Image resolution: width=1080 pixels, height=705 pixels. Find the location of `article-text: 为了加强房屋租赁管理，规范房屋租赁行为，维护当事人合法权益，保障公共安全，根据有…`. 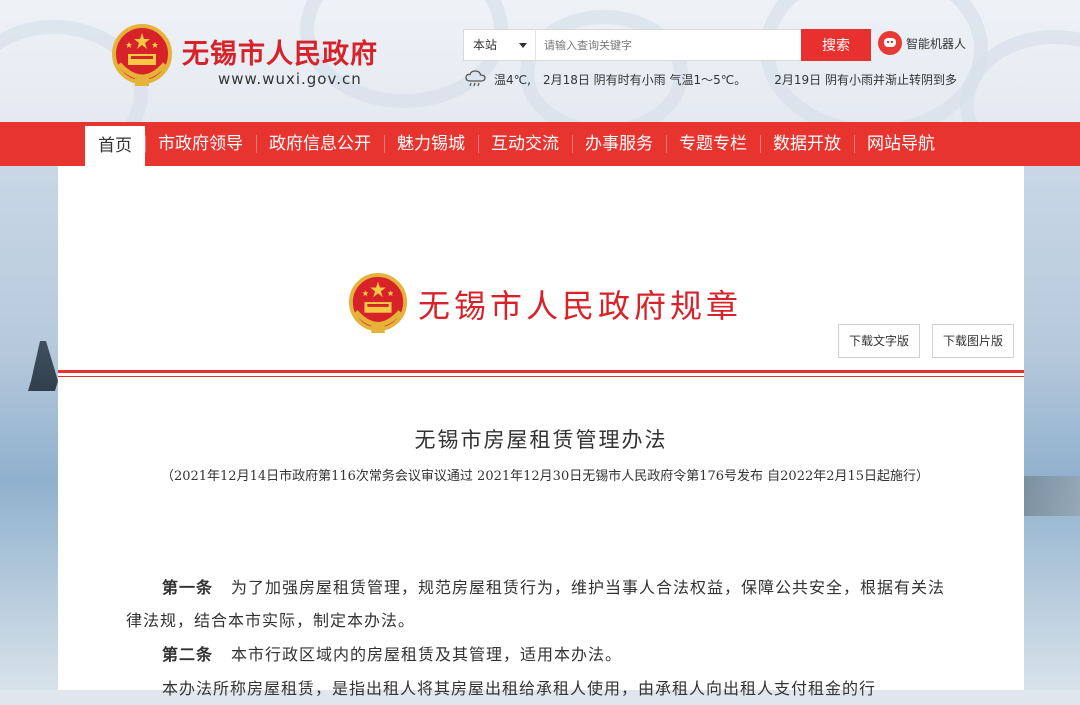

article-text: 为了加强房屋租赁管理，规范房屋租赁行为，维护当事人合法权益，保障公共安全，根据有… is located at coordinates (536, 604).